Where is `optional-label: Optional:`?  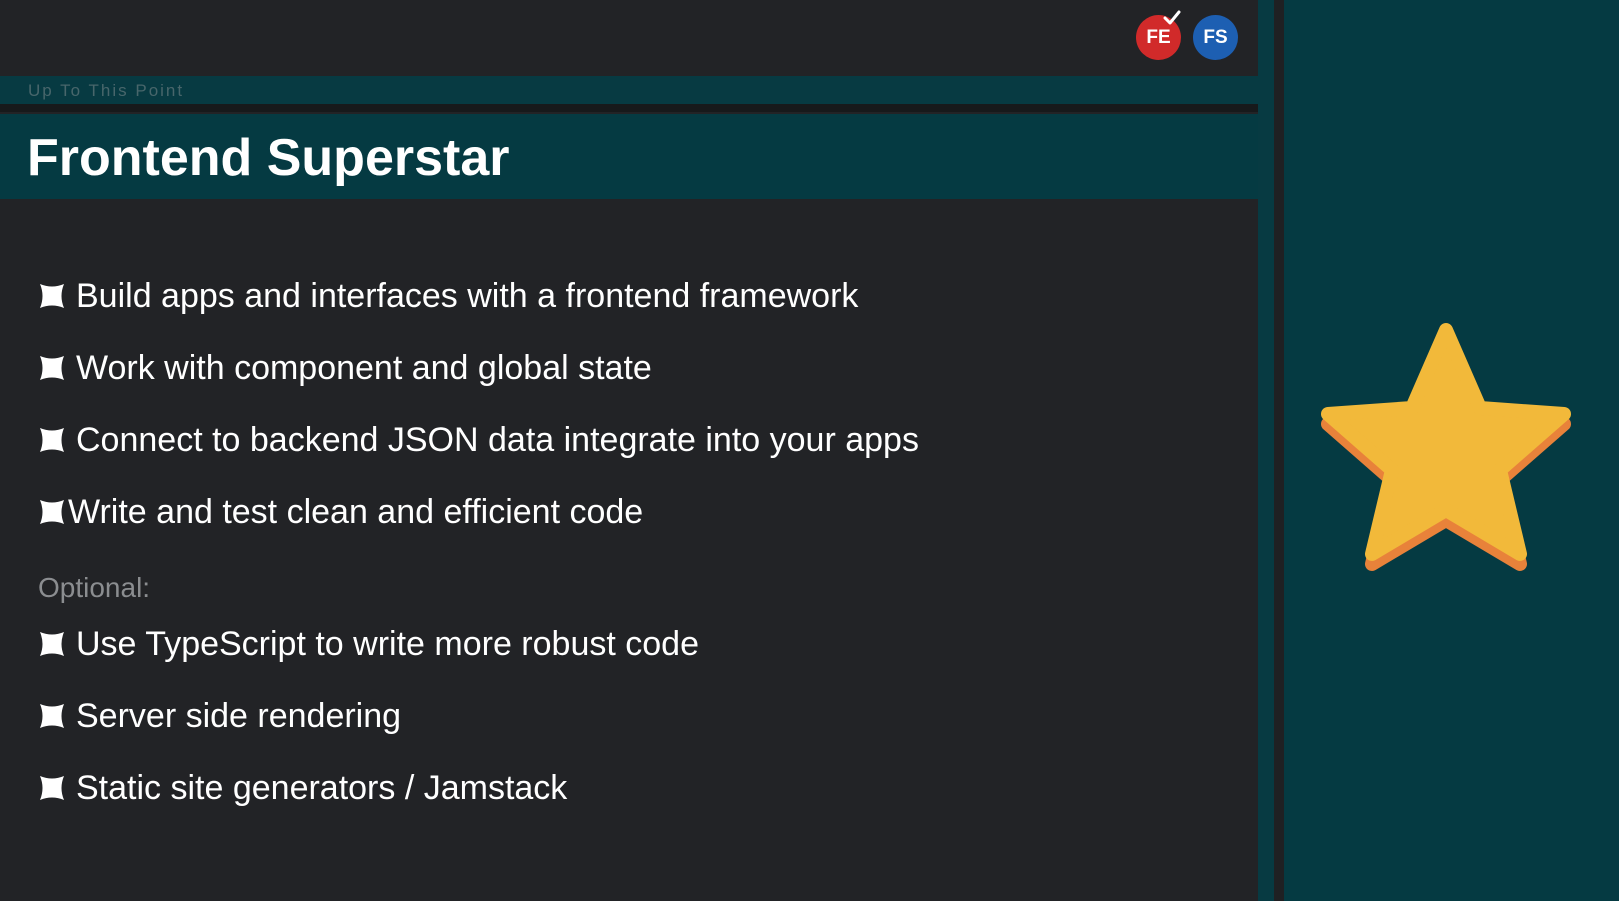 optional-label: Optional: is located at coordinates (94, 587).